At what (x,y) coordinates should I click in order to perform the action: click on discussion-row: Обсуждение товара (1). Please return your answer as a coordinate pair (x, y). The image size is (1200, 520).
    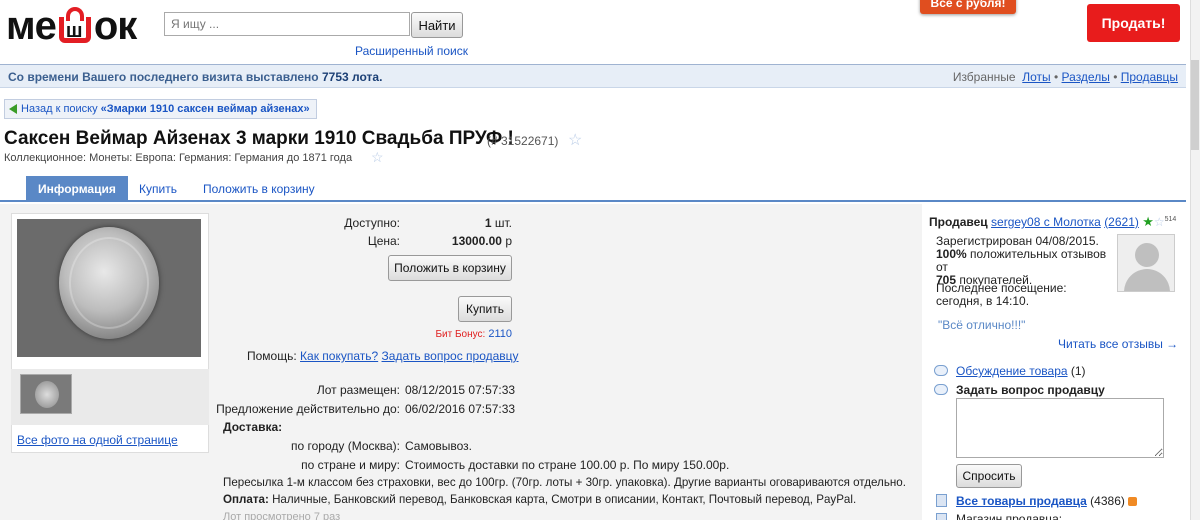
    Looking at the image, I should click on (1021, 371).